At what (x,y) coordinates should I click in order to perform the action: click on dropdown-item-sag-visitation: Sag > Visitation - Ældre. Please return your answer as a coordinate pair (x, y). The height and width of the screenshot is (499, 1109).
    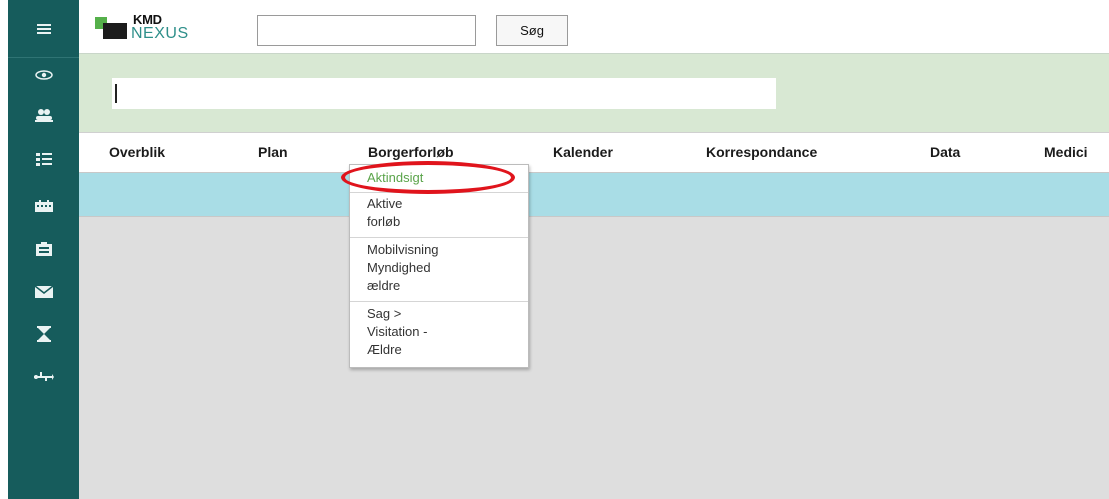
    Looking at the image, I should click on (439, 332).